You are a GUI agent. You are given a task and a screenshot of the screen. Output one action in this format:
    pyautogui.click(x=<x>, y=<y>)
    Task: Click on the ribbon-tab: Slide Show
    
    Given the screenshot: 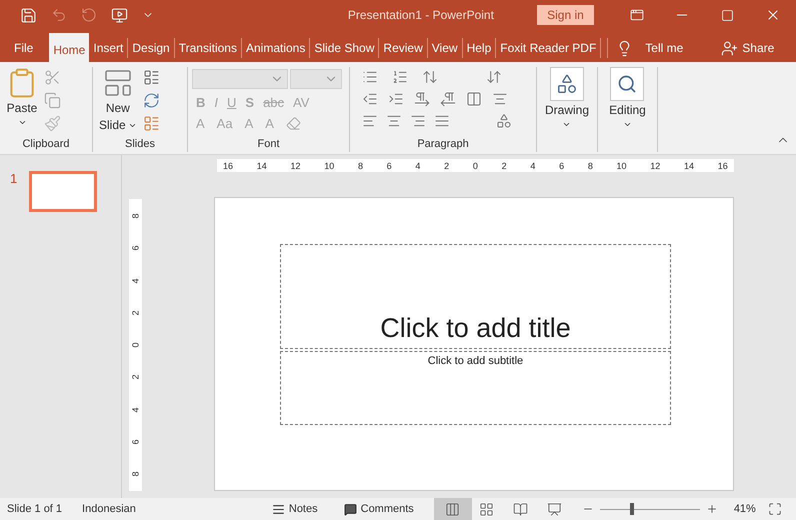 What is the action you would take?
    pyautogui.click(x=345, y=48)
    